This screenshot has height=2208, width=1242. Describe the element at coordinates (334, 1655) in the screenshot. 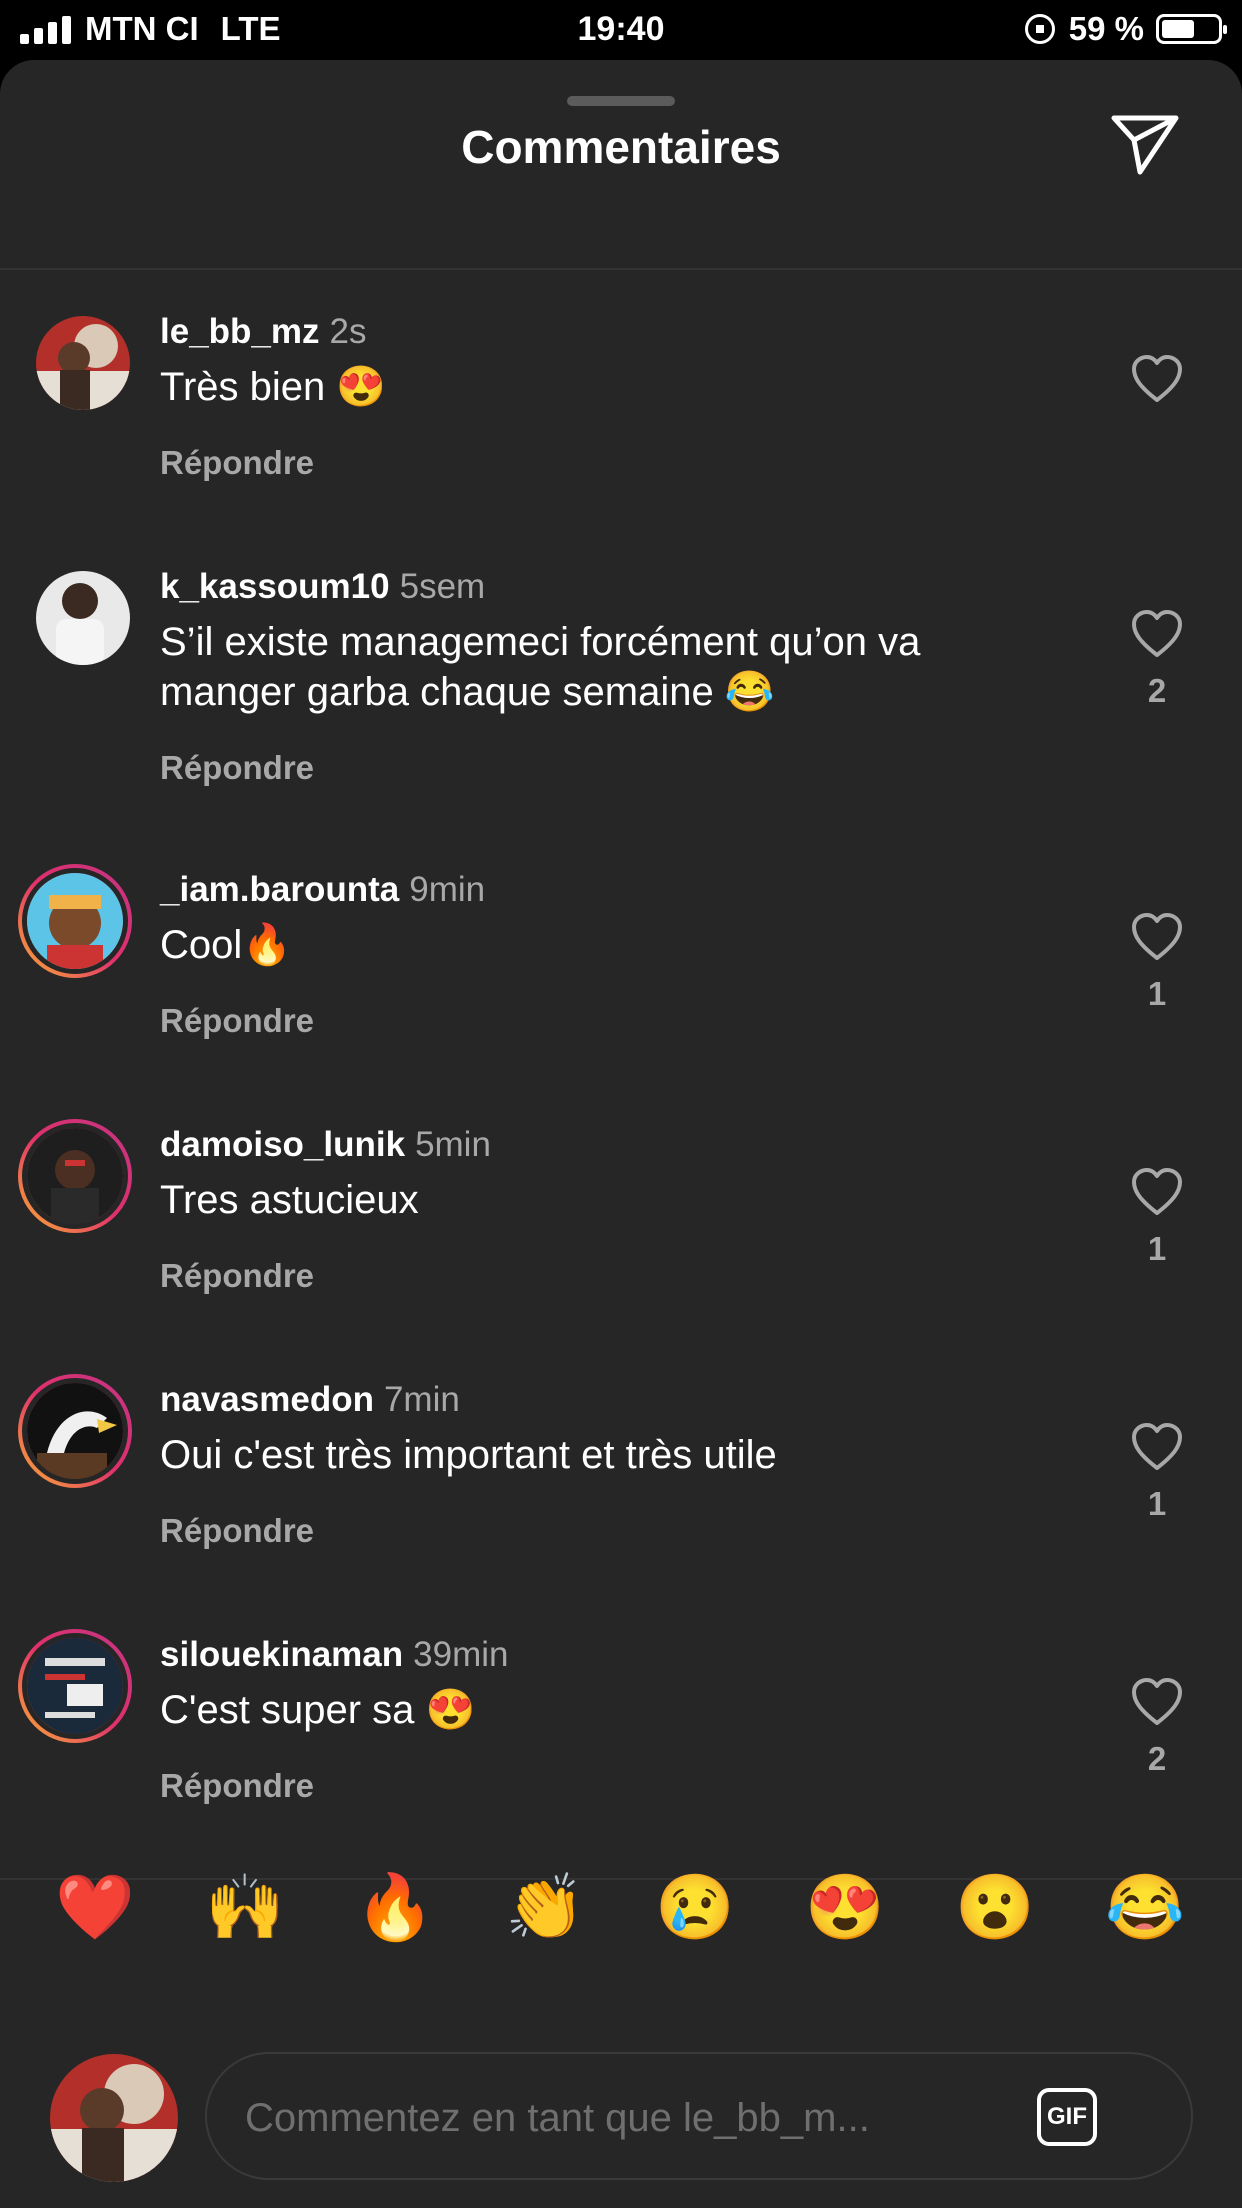

I see `comment-username: silouekinaman 39min` at that location.